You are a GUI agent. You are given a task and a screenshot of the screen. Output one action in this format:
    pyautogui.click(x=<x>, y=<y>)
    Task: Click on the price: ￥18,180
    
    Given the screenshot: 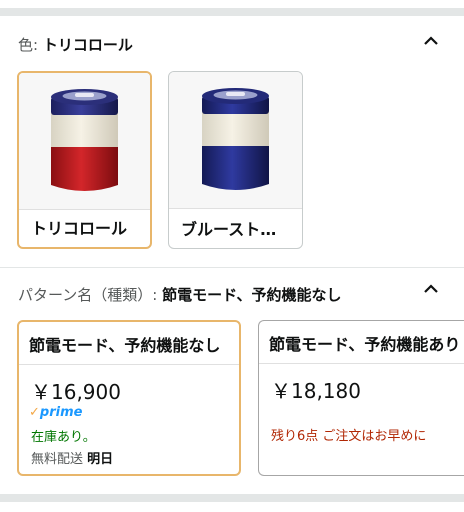 What is the action you would take?
    pyautogui.click(x=316, y=391)
    